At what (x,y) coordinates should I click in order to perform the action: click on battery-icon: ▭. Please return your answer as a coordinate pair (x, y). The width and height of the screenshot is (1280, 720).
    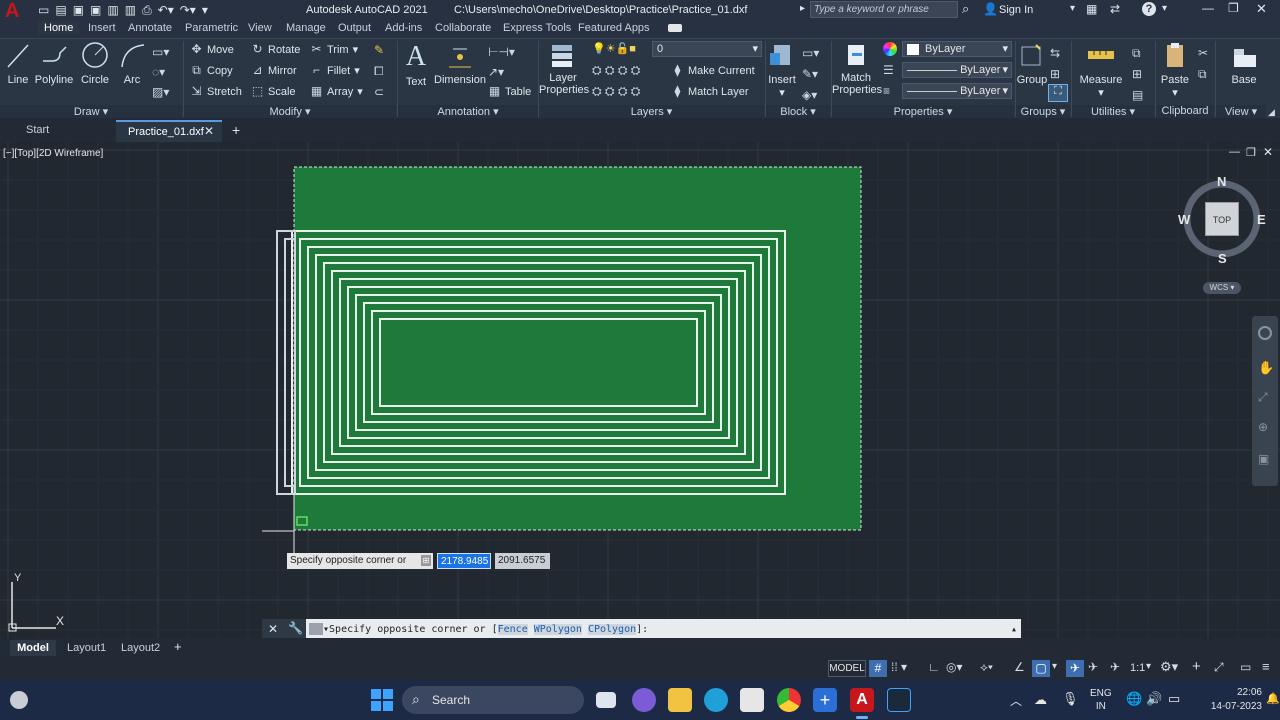
    Looking at the image, I should click on (1174, 699).